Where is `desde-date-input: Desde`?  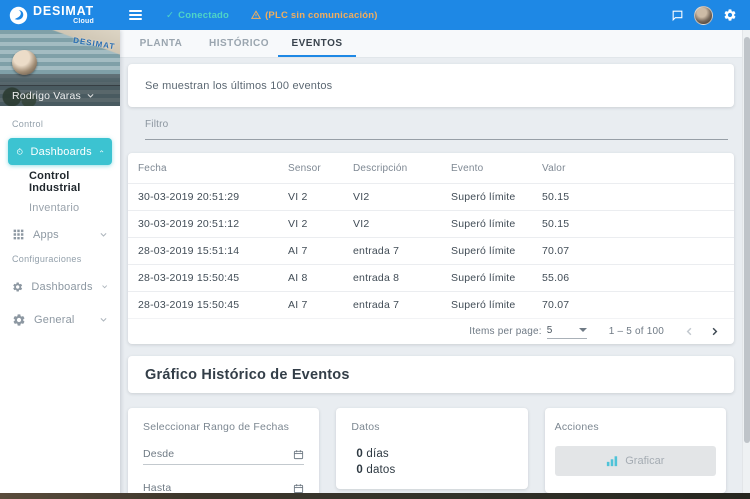
desde-date-input: Desde is located at coordinates (224, 456).